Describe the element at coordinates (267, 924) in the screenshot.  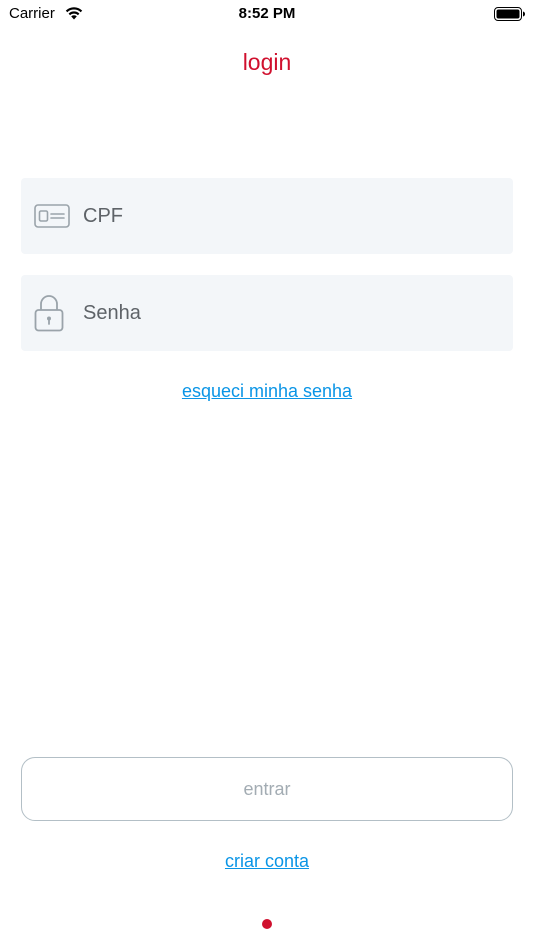
I see `page-indicator-dot` at that location.